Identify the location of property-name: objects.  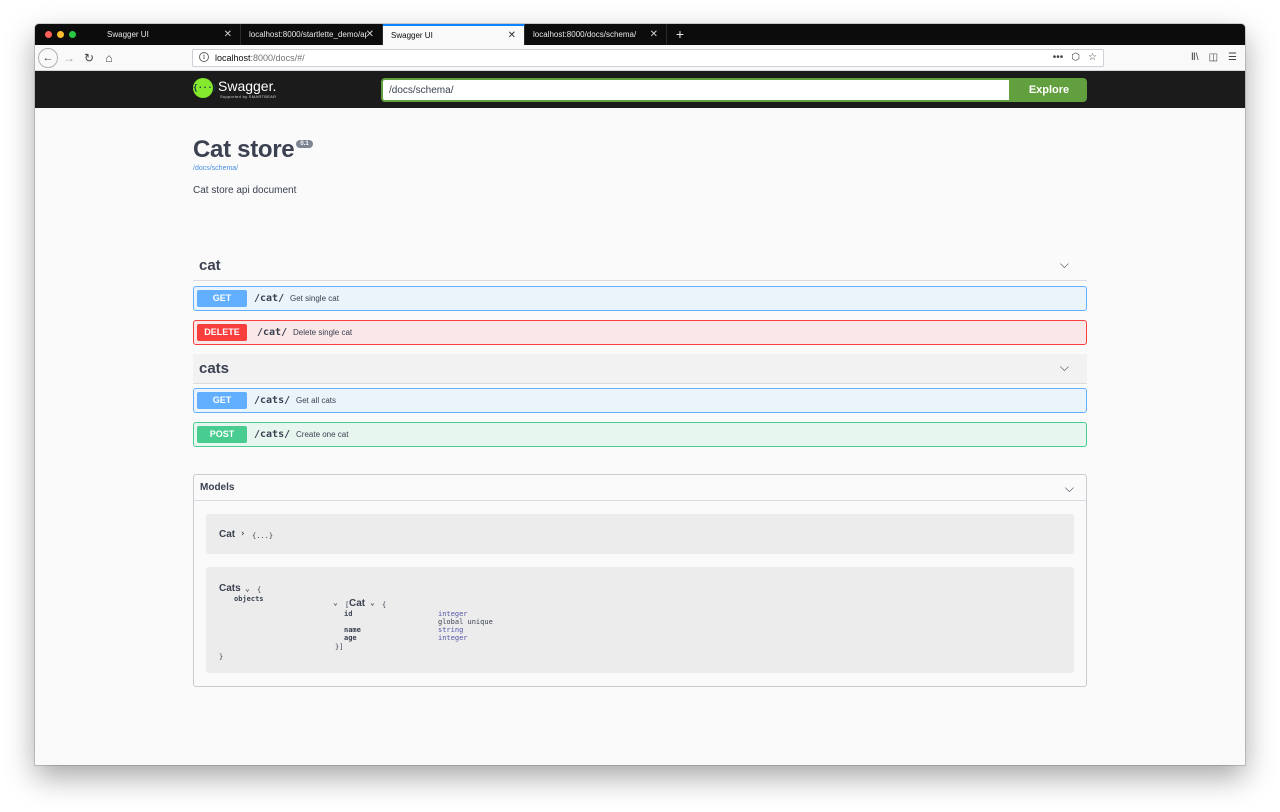
(249, 599).